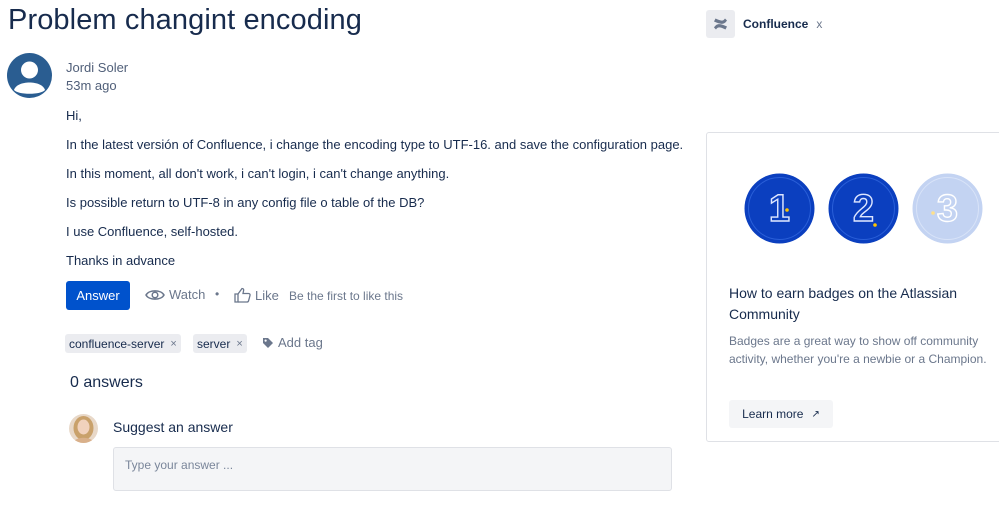 The image size is (999, 507). Describe the element at coordinates (185, 20) in the screenshot. I see `page-title: Problem changint encoding` at that location.